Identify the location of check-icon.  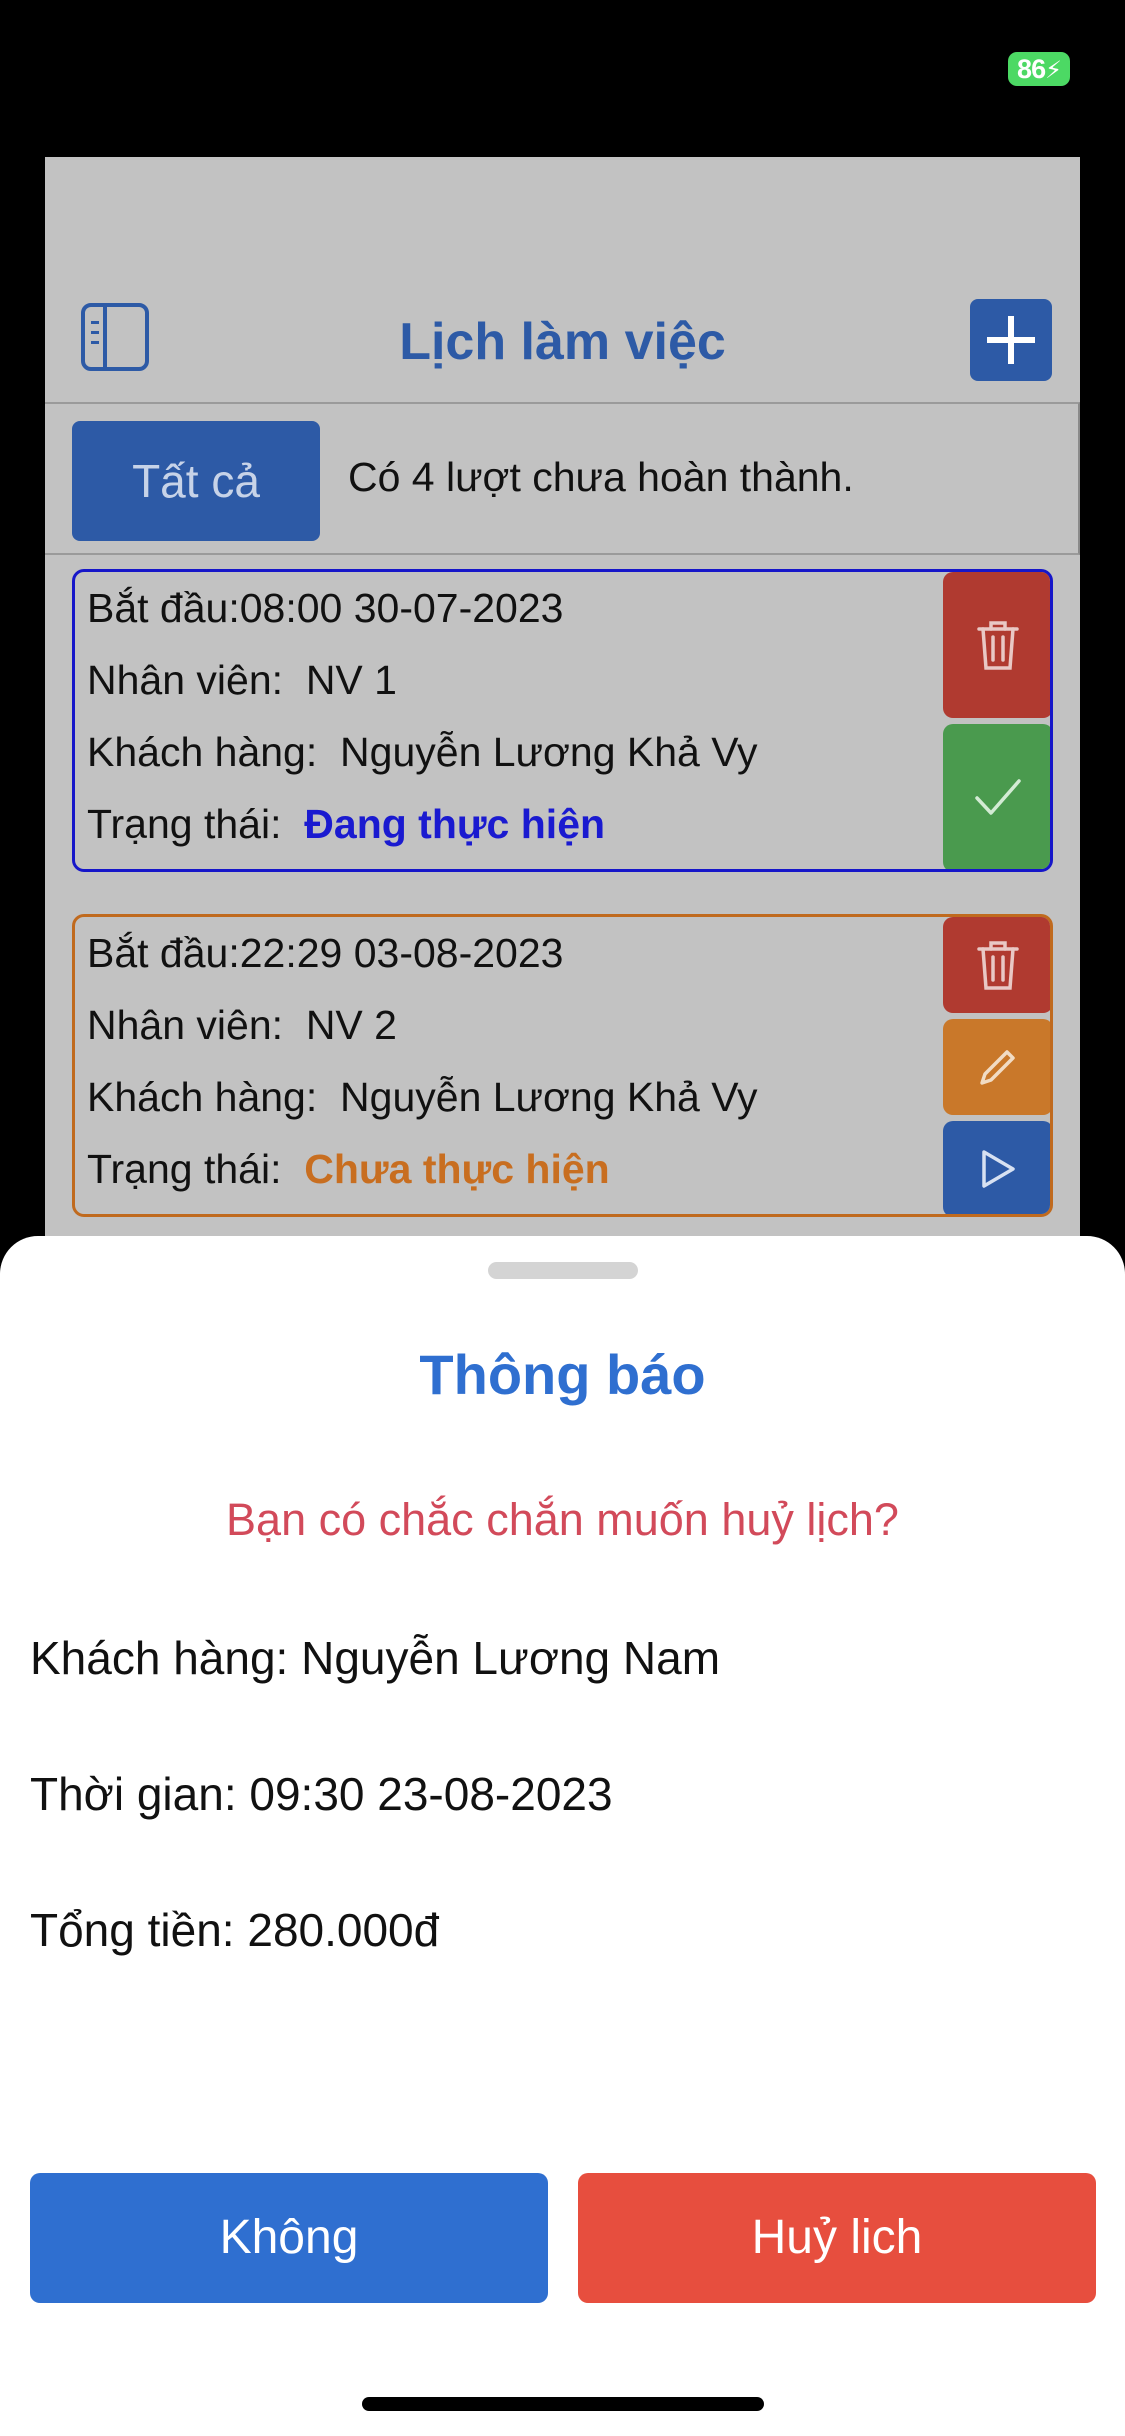
(998, 797).